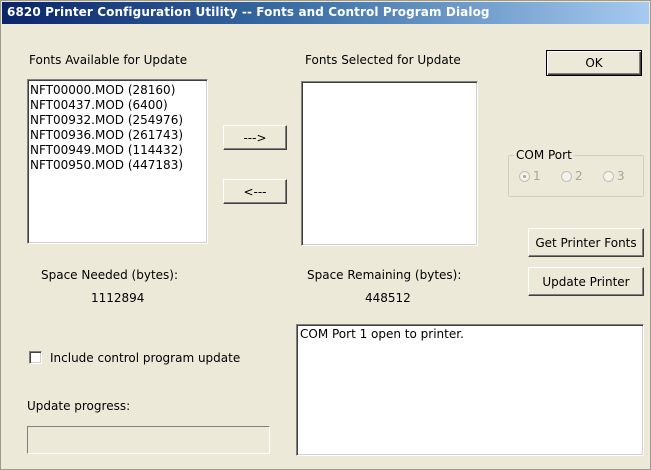  What do you see at coordinates (255, 137) in the screenshot?
I see `add-font-button: --->` at bounding box center [255, 137].